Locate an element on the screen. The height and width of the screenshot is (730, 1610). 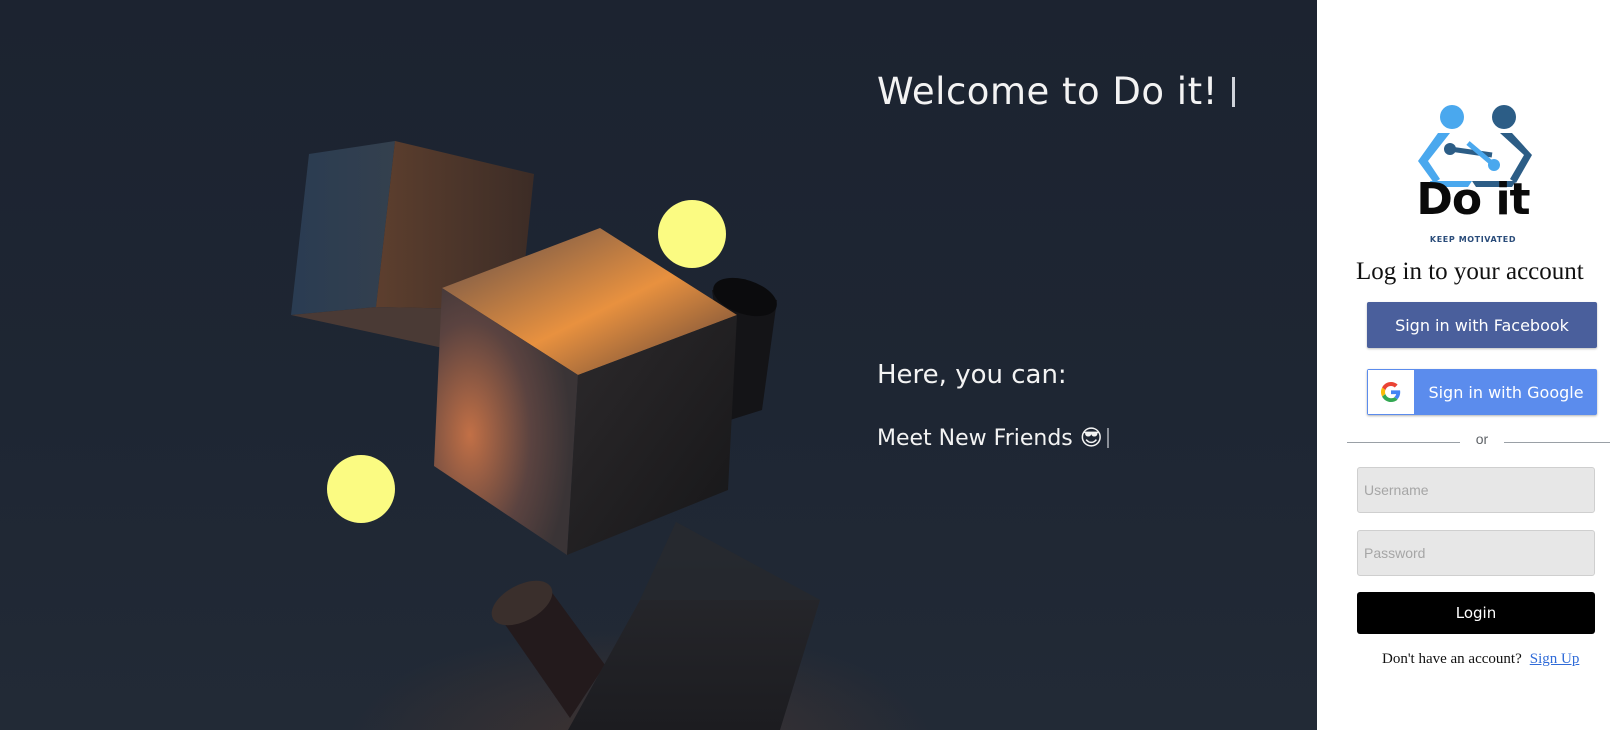
hero-title: Welcome to Do it! is located at coordinates (1056, 91).